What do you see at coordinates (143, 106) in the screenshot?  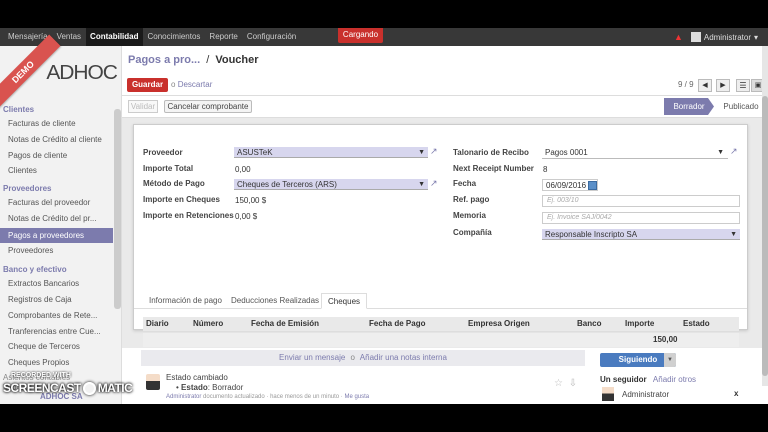 I see `validate-button: Validar` at bounding box center [143, 106].